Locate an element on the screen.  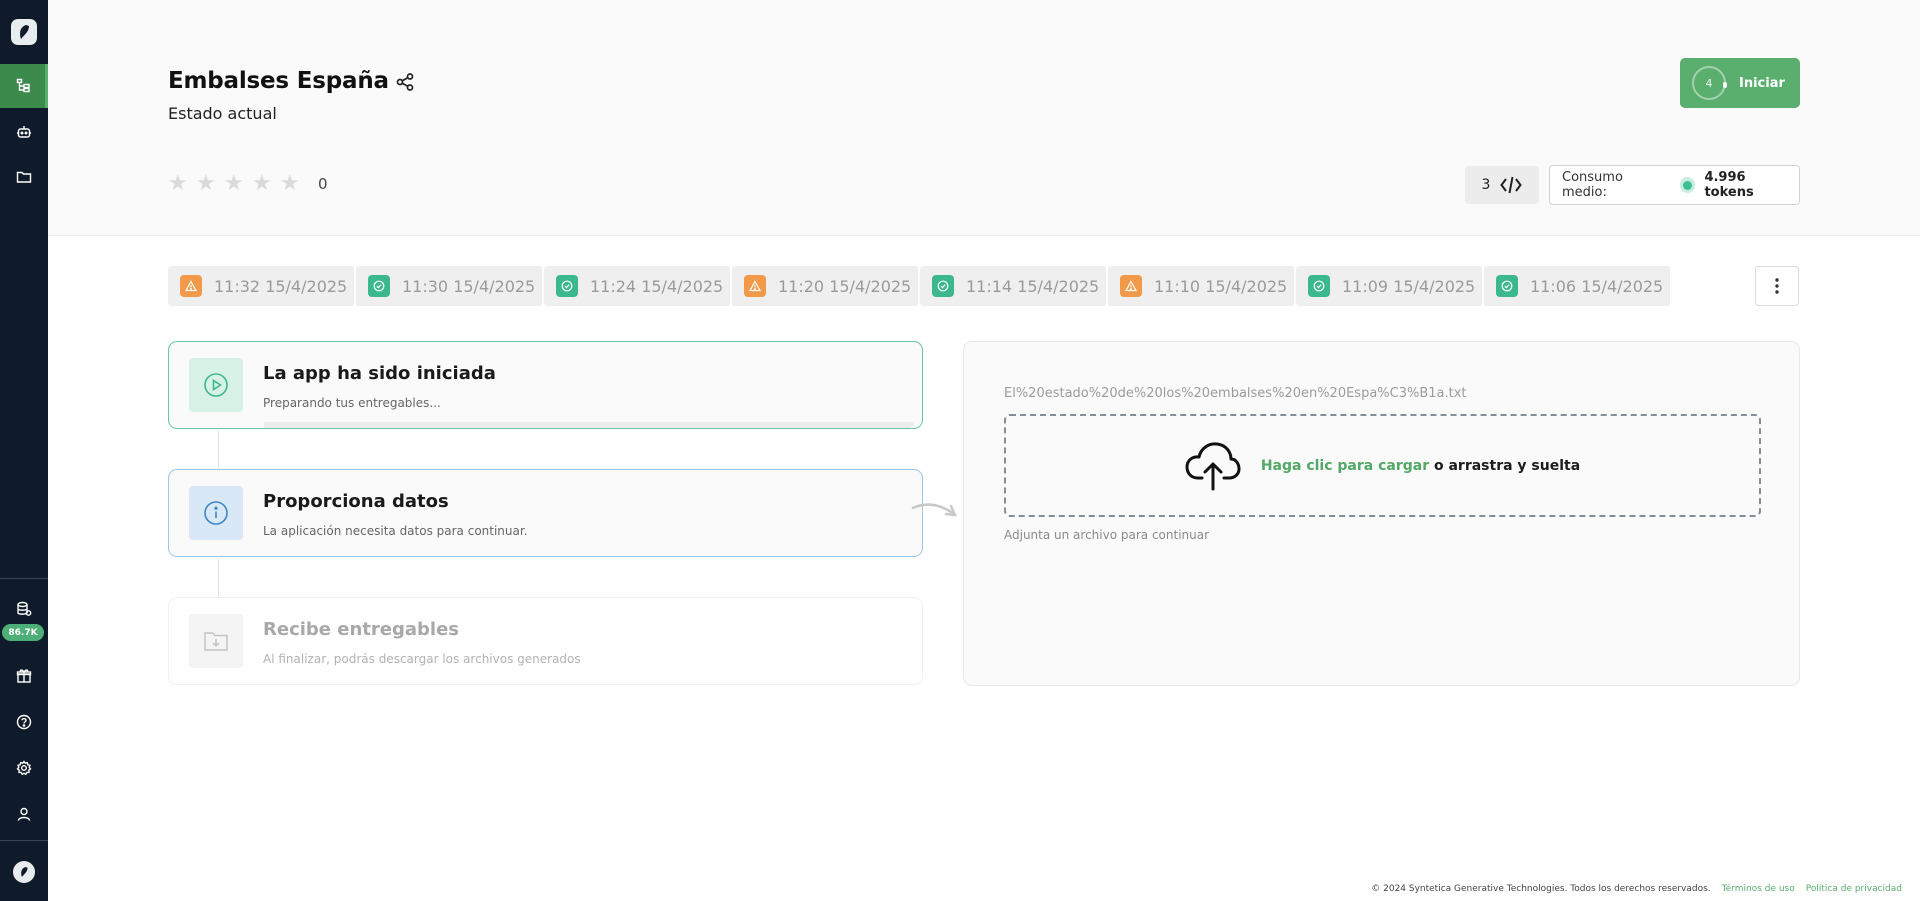
run-tab: 11:14 15/4/2025 is located at coordinates (1013, 286).